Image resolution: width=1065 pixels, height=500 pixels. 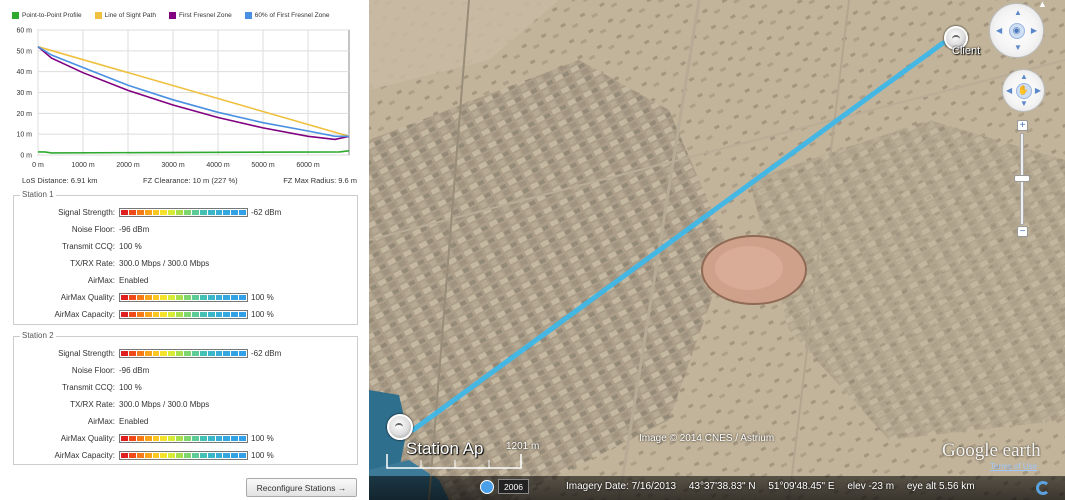 What do you see at coordinates (24, 31) in the screenshot?
I see `y-tick-label: 60 m` at bounding box center [24, 31].